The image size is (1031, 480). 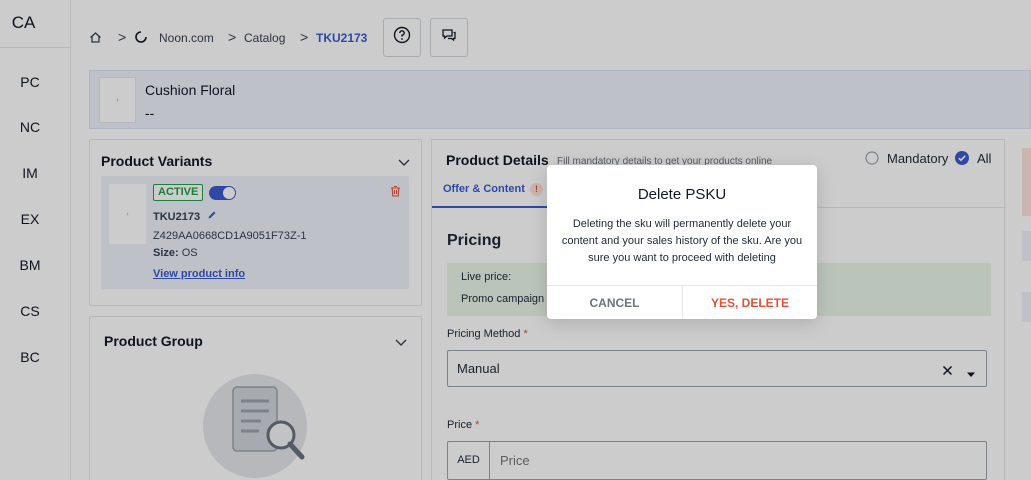 I want to click on cancel-button: CANCEL, so click(x=614, y=302).